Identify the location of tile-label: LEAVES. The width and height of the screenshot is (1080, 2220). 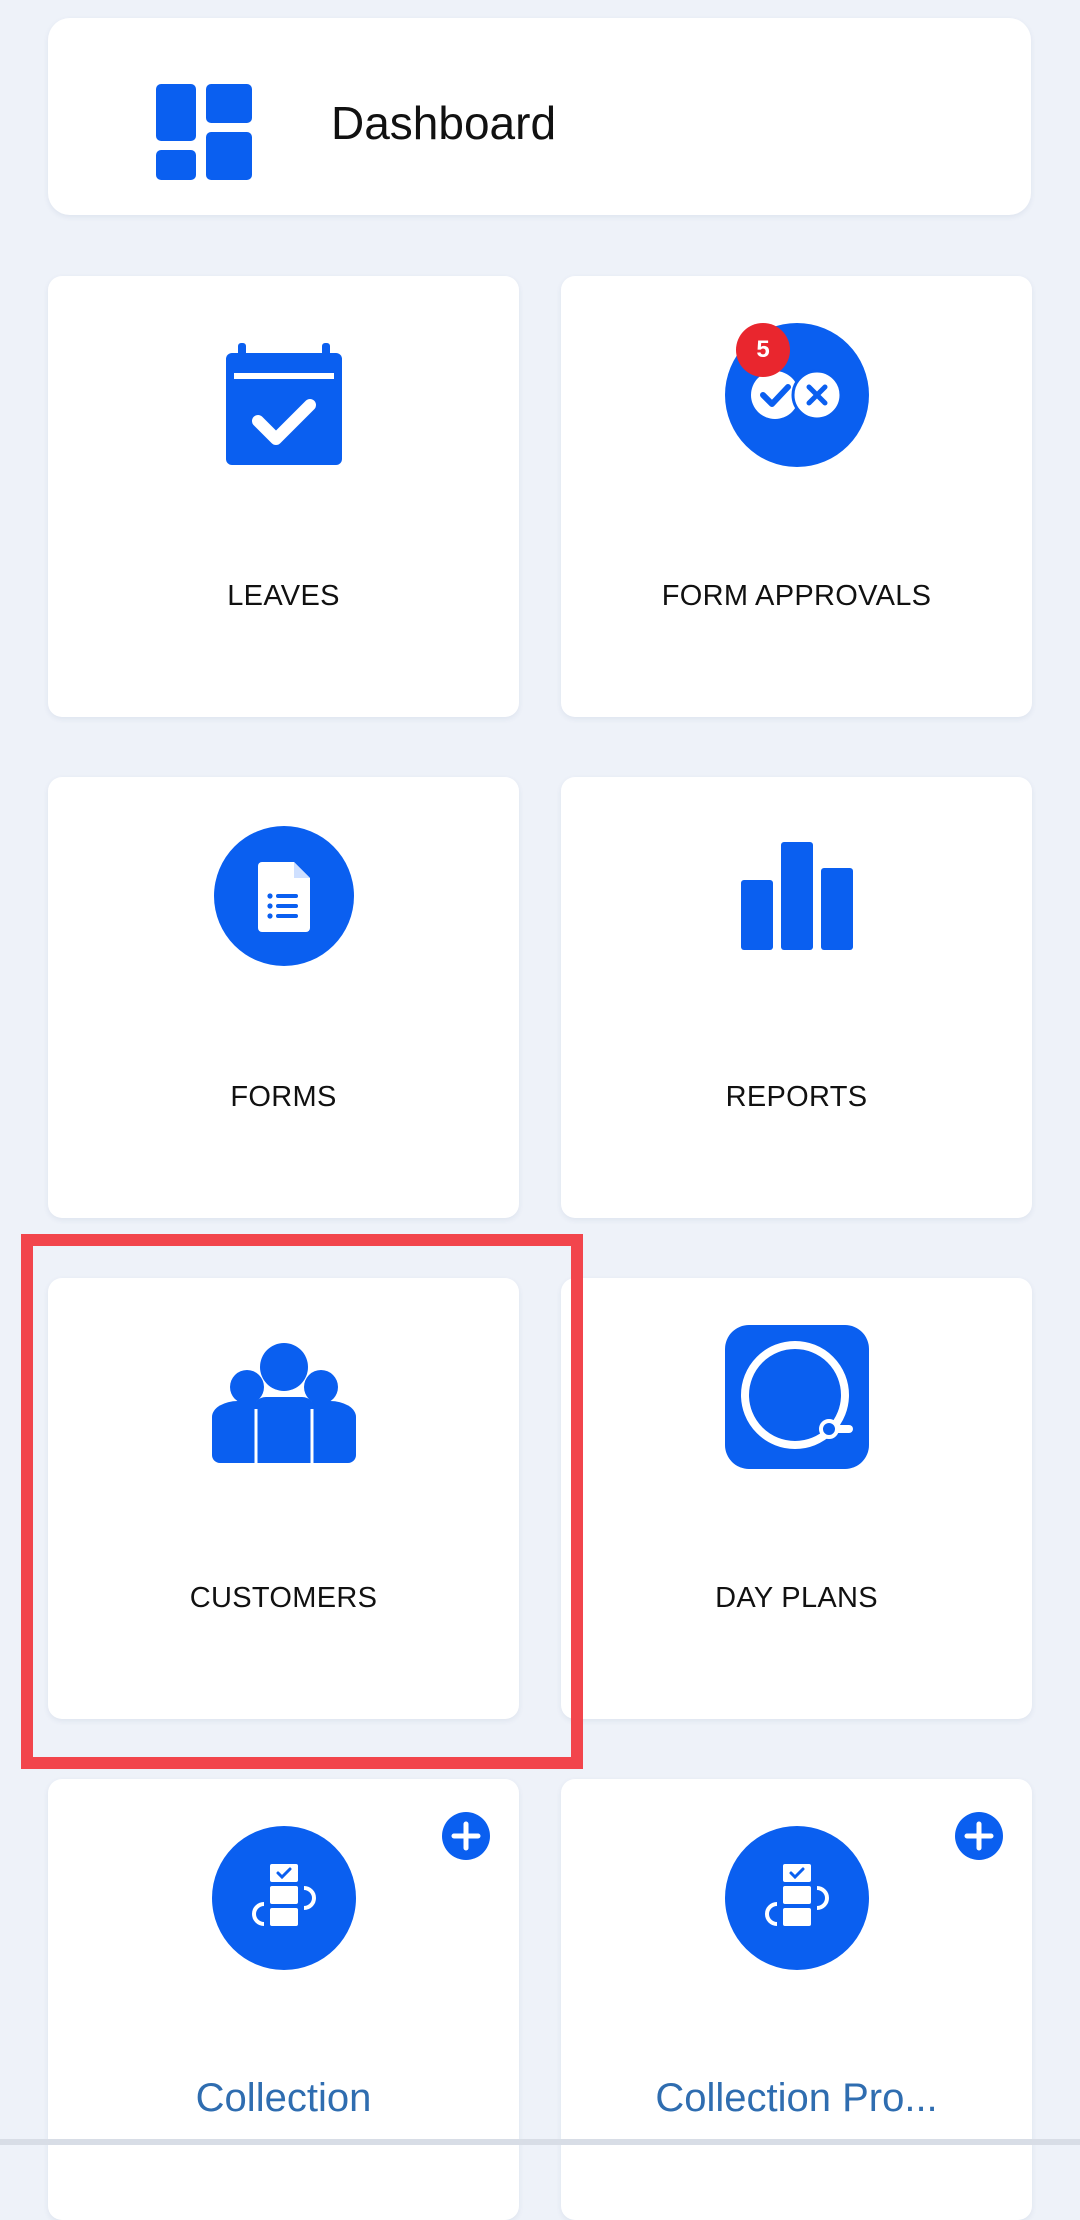
(283, 596).